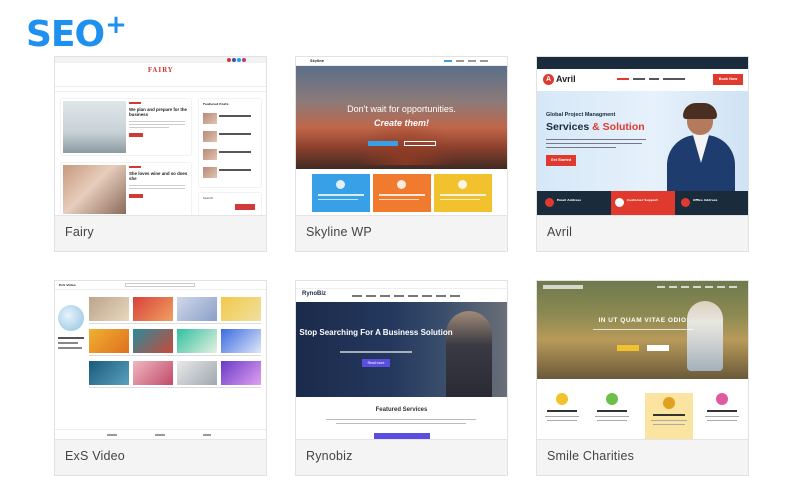 The image size is (800, 500). I want to click on theme-card-exs-video: ExS Video ExS Video, so click(160, 378).